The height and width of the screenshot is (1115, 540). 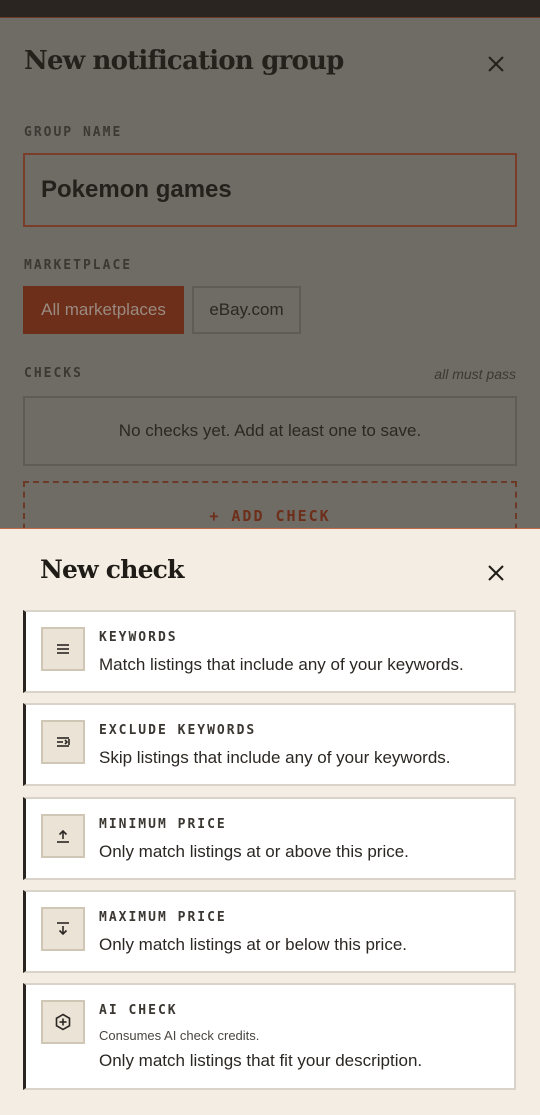 I want to click on top-bar, so click(x=270, y=9).